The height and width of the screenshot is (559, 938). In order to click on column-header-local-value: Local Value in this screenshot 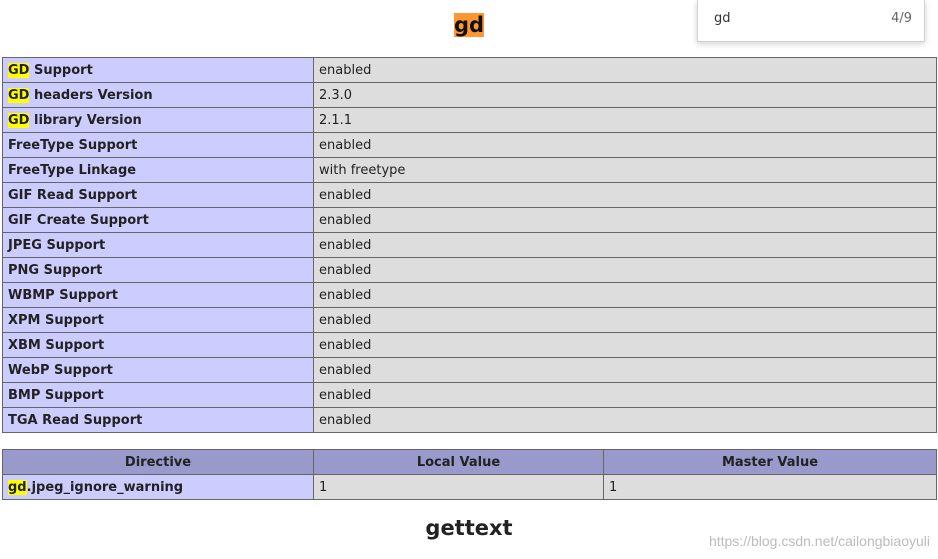, I will do `click(458, 462)`.